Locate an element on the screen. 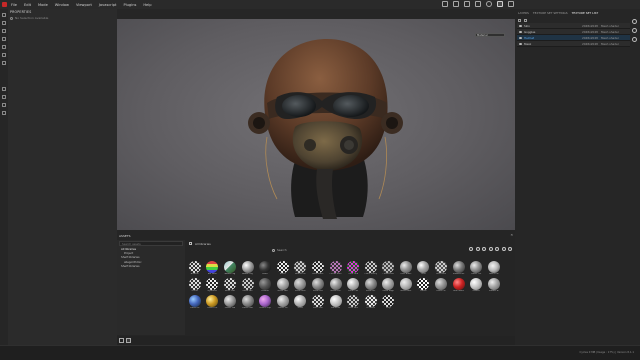  history-icon is located at coordinates (4, 113).